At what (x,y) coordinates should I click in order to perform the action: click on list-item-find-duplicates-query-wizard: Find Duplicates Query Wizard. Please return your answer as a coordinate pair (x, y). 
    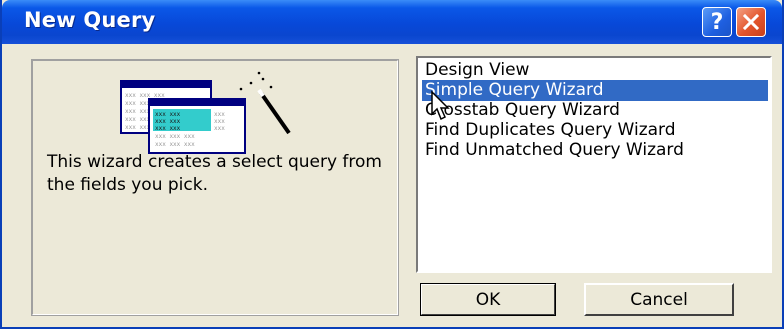
    Looking at the image, I should click on (595, 130).